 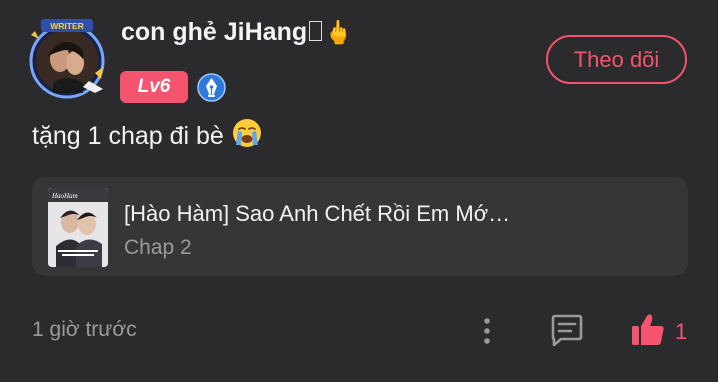 I want to click on reply-icon, so click(x=567, y=330).